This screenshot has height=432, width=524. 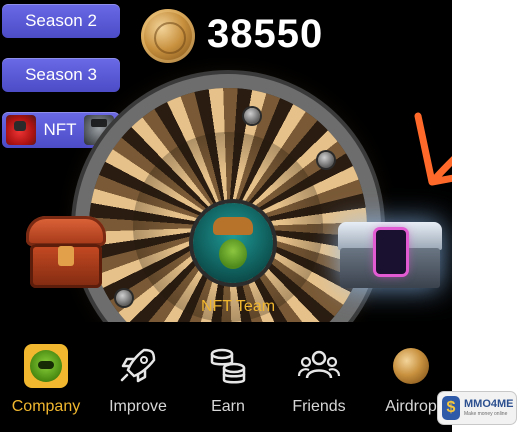 I want to click on mmo4me-watermark: $ MMO4ME Make money online, so click(x=477, y=408).